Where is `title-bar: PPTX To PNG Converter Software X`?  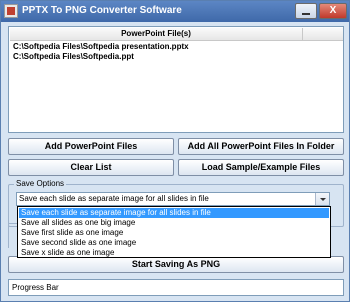
title-bar: PPTX To PNG Converter Software X is located at coordinates (175, 11).